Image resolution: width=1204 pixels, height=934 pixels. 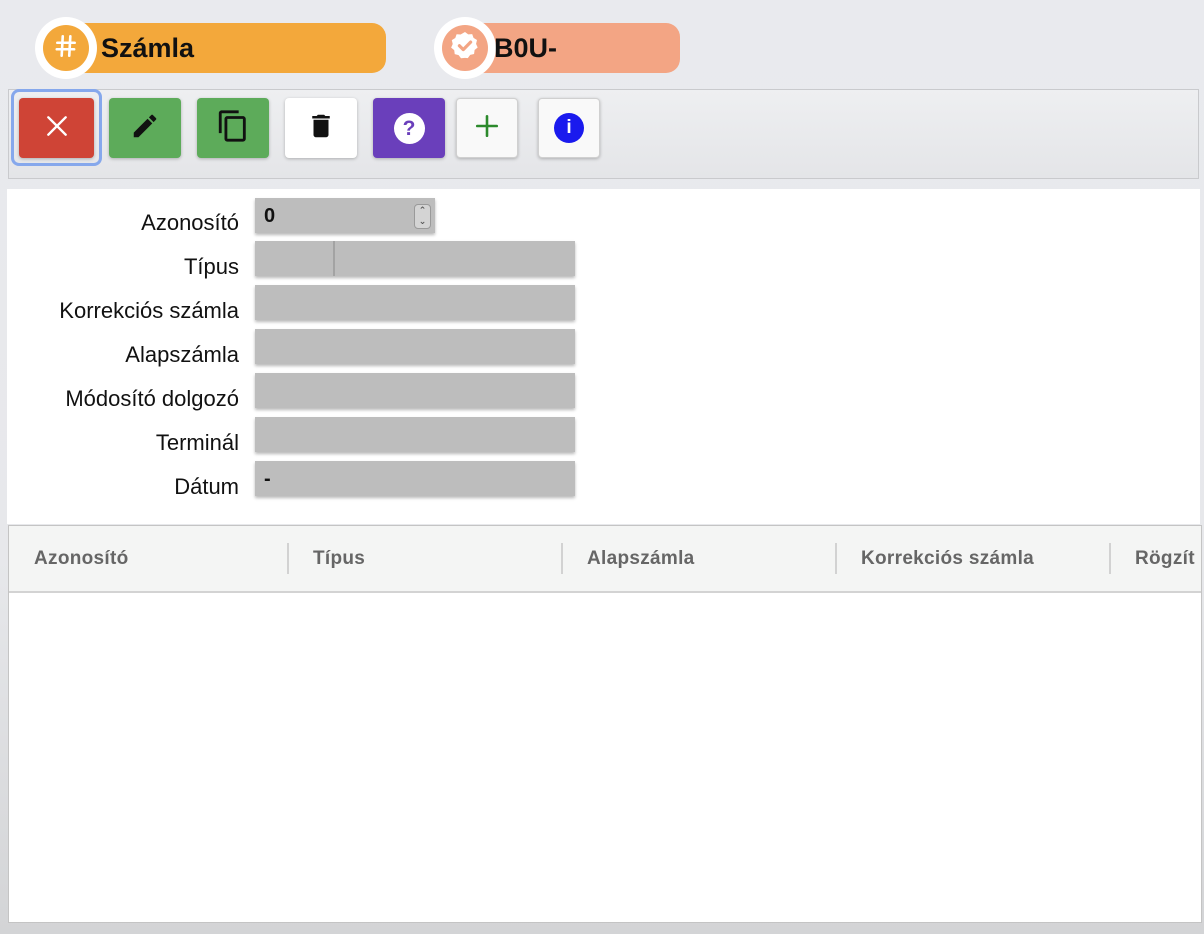 I want to click on toolbar, so click(x=603, y=134).